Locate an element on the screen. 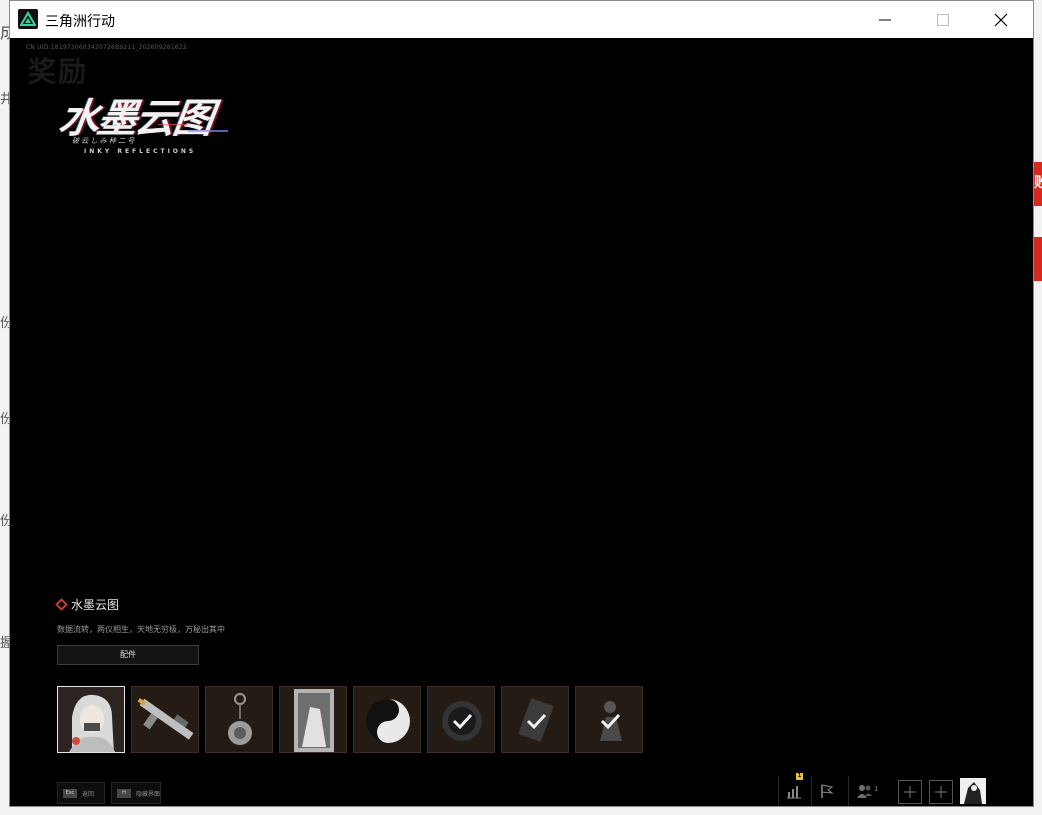 The image size is (1042, 815). item-name-text: 水墨云图 is located at coordinates (95, 605).